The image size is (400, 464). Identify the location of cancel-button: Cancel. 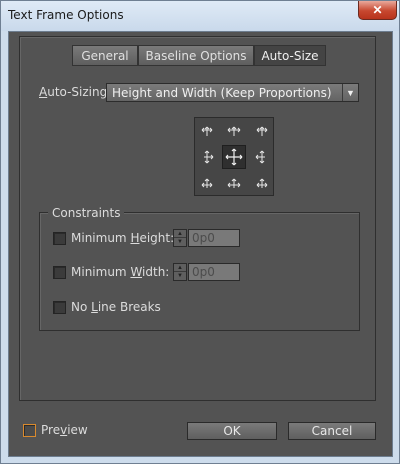
(332, 431).